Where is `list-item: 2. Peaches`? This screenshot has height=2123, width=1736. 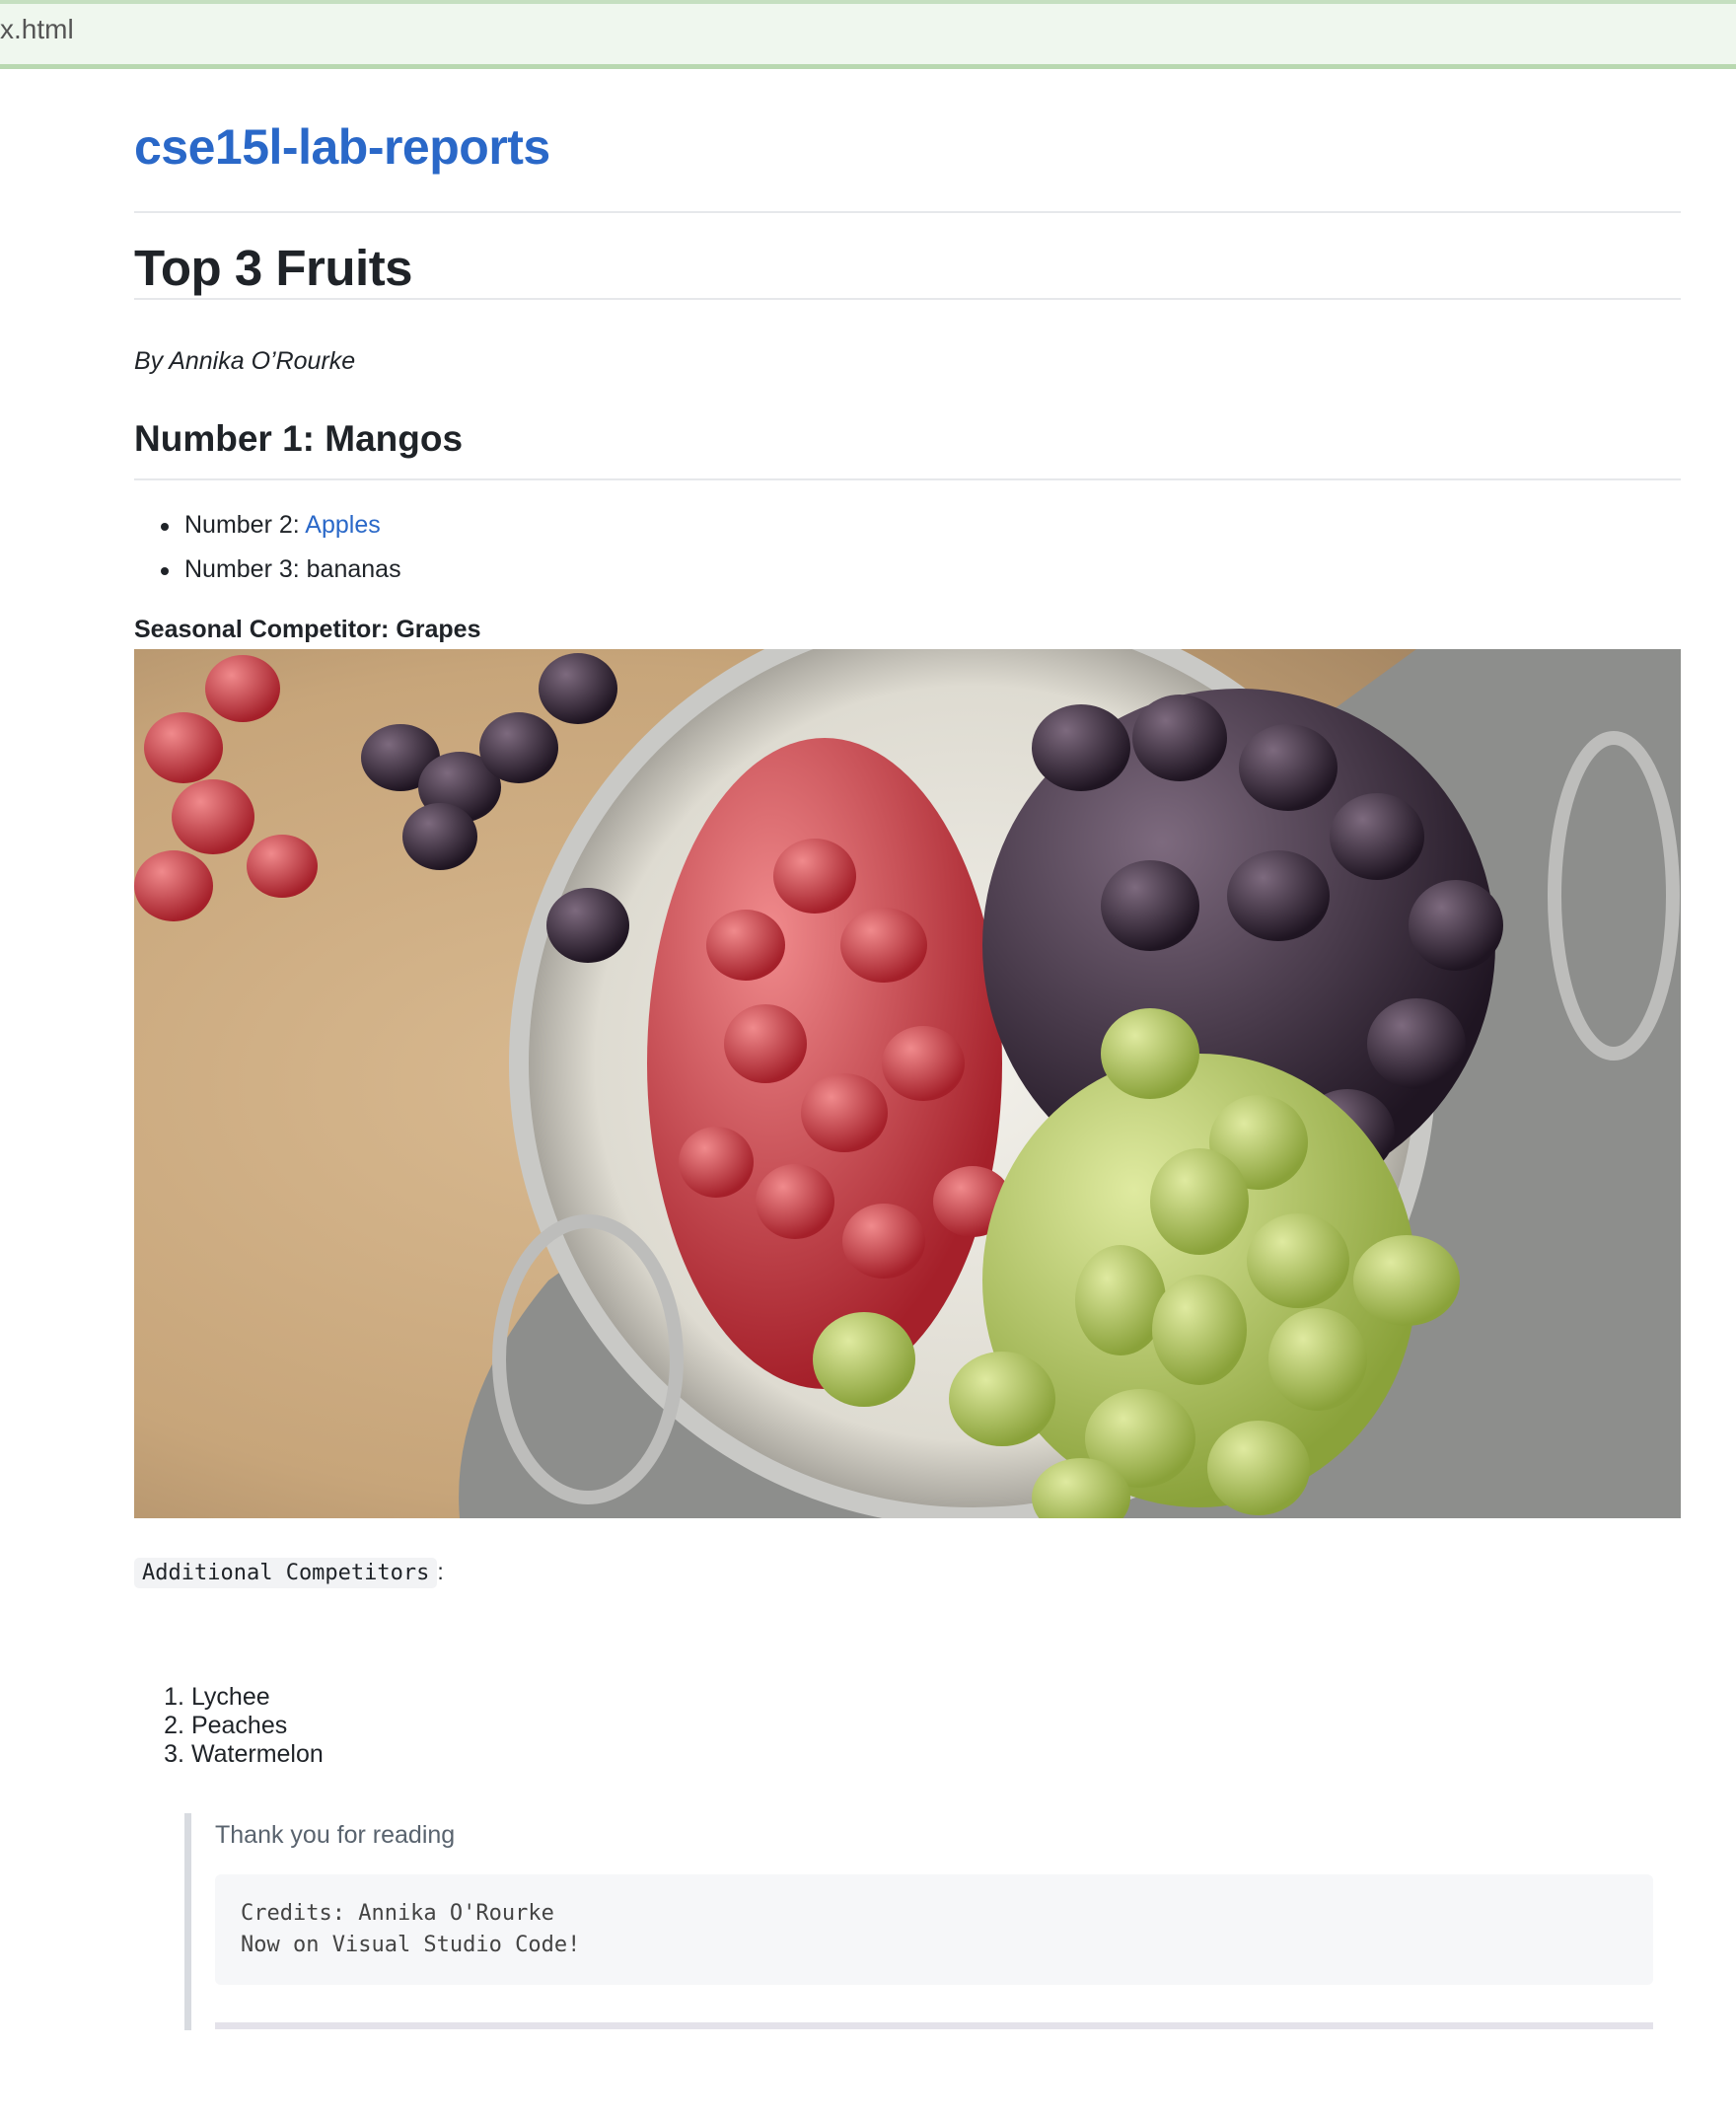
list-item: 2. Peaches is located at coordinates (229, 1726).